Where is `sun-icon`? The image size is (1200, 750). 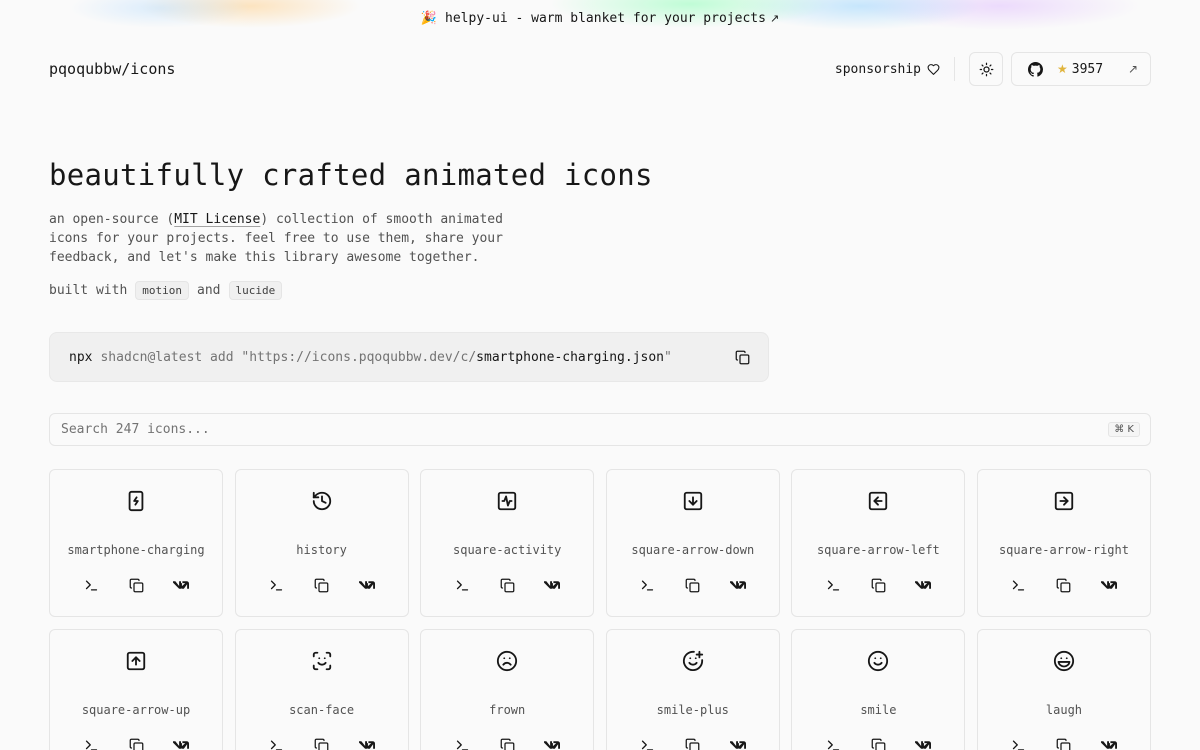
sun-icon is located at coordinates (986, 69).